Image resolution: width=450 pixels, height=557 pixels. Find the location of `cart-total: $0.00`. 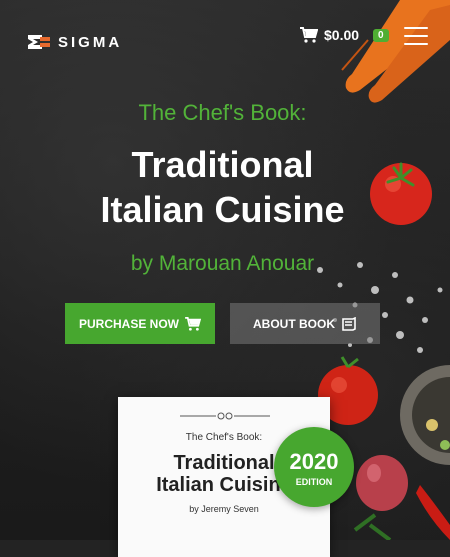

cart-total: $0.00 is located at coordinates (342, 35).